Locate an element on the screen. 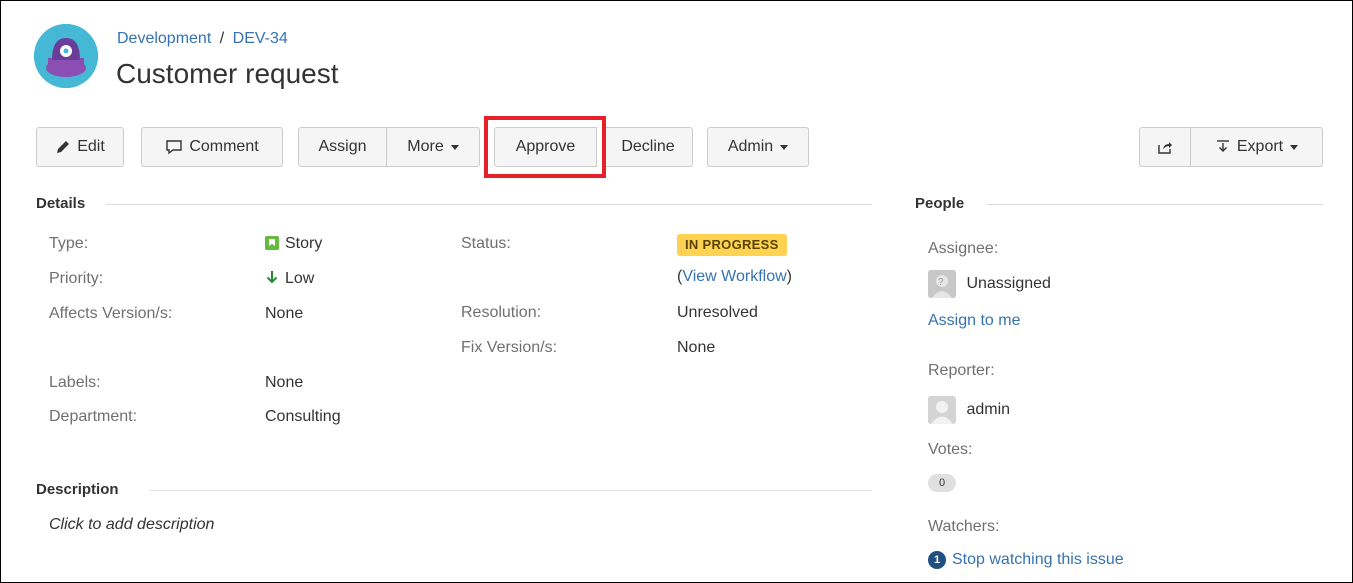  more-button: More is located at coordinates (433, 147).